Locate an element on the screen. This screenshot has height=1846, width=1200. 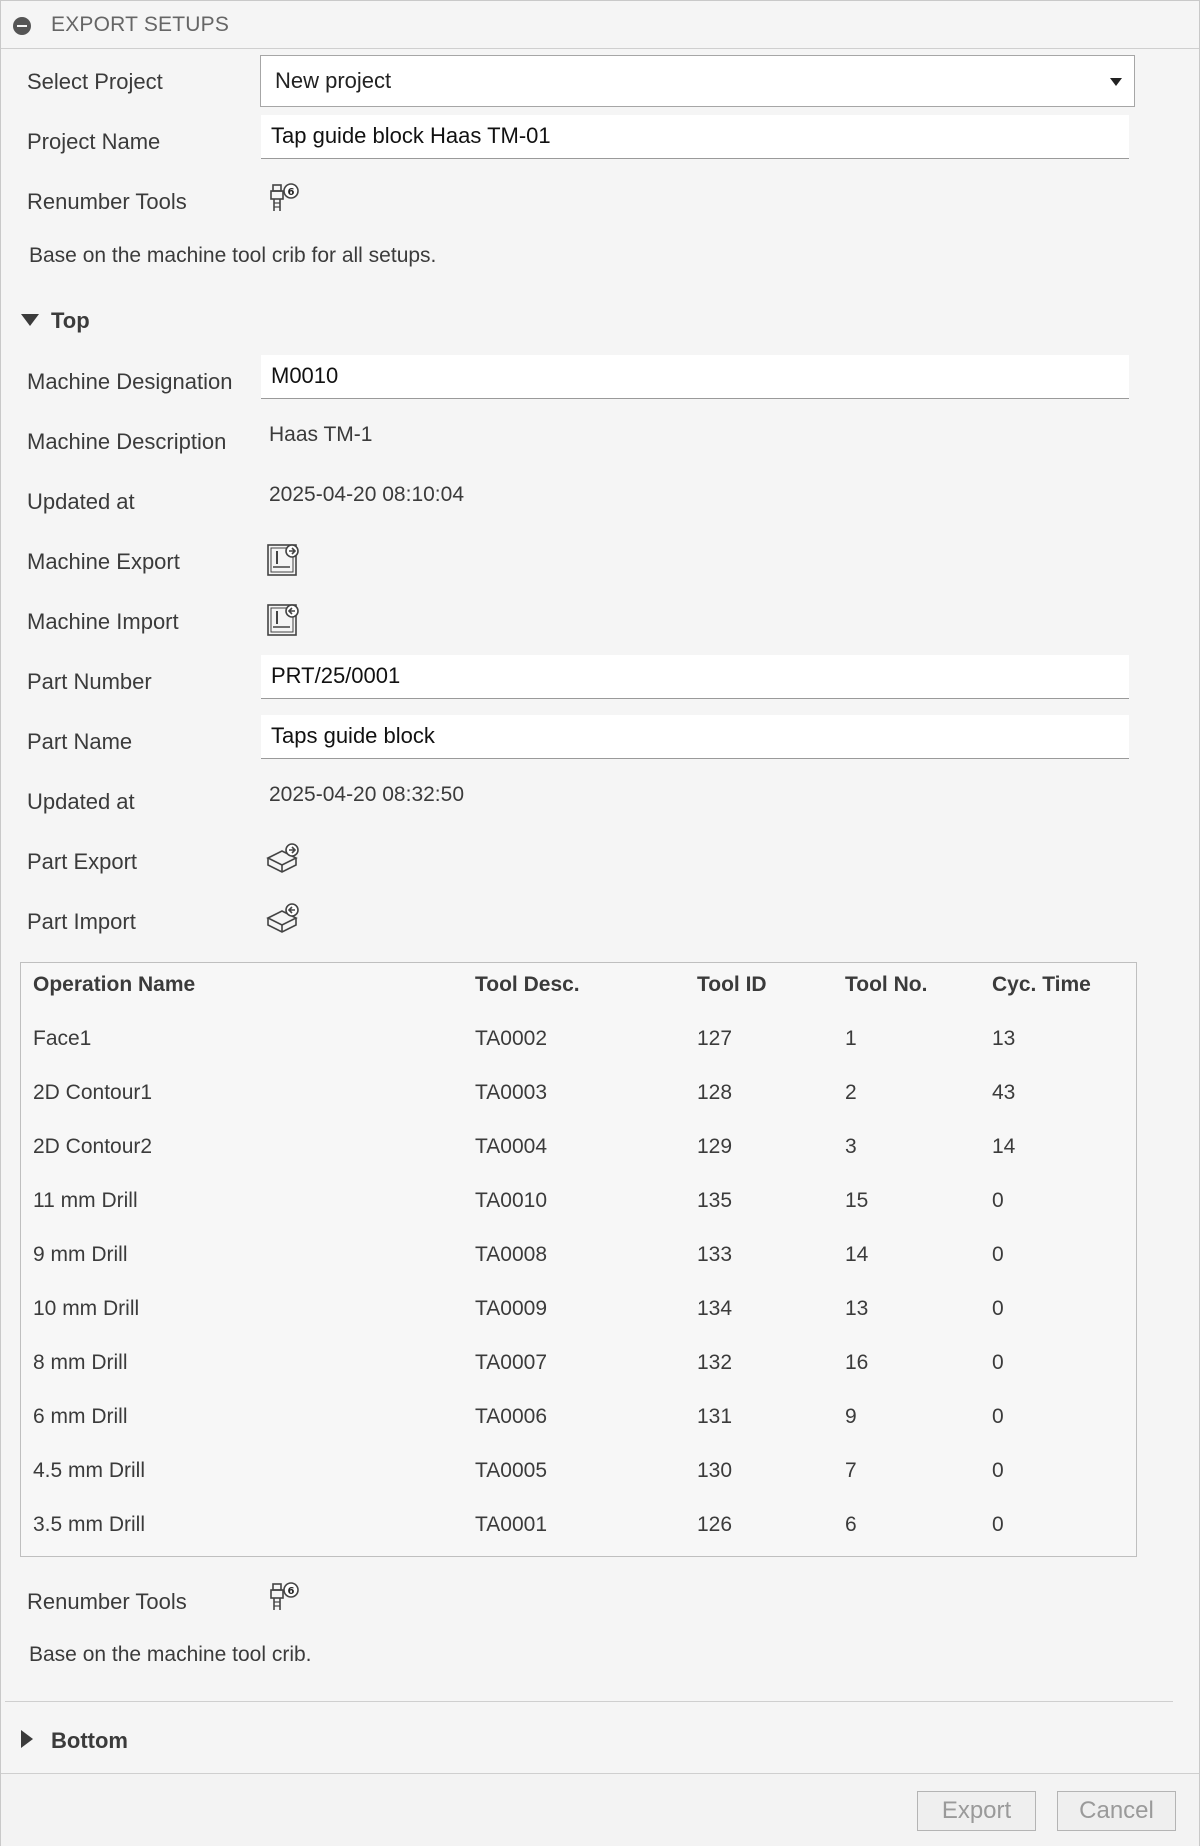
table-row: 2D Contour2 TA0004 129 3 14 is located at coordinates (578, 1154).